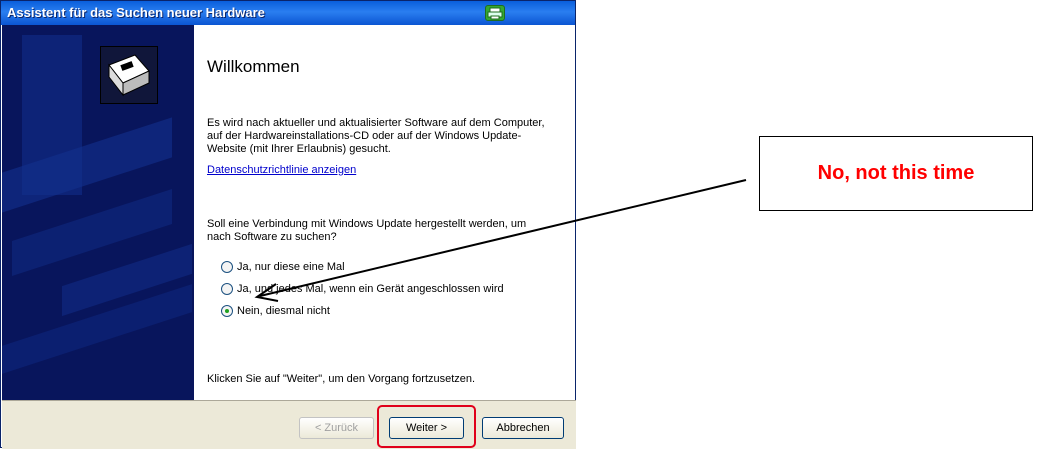 This screenshot has width=1040, height=449. Describe the element at coordinates (500, 240) in the screenshot. I see `callout-arrow` at that location.